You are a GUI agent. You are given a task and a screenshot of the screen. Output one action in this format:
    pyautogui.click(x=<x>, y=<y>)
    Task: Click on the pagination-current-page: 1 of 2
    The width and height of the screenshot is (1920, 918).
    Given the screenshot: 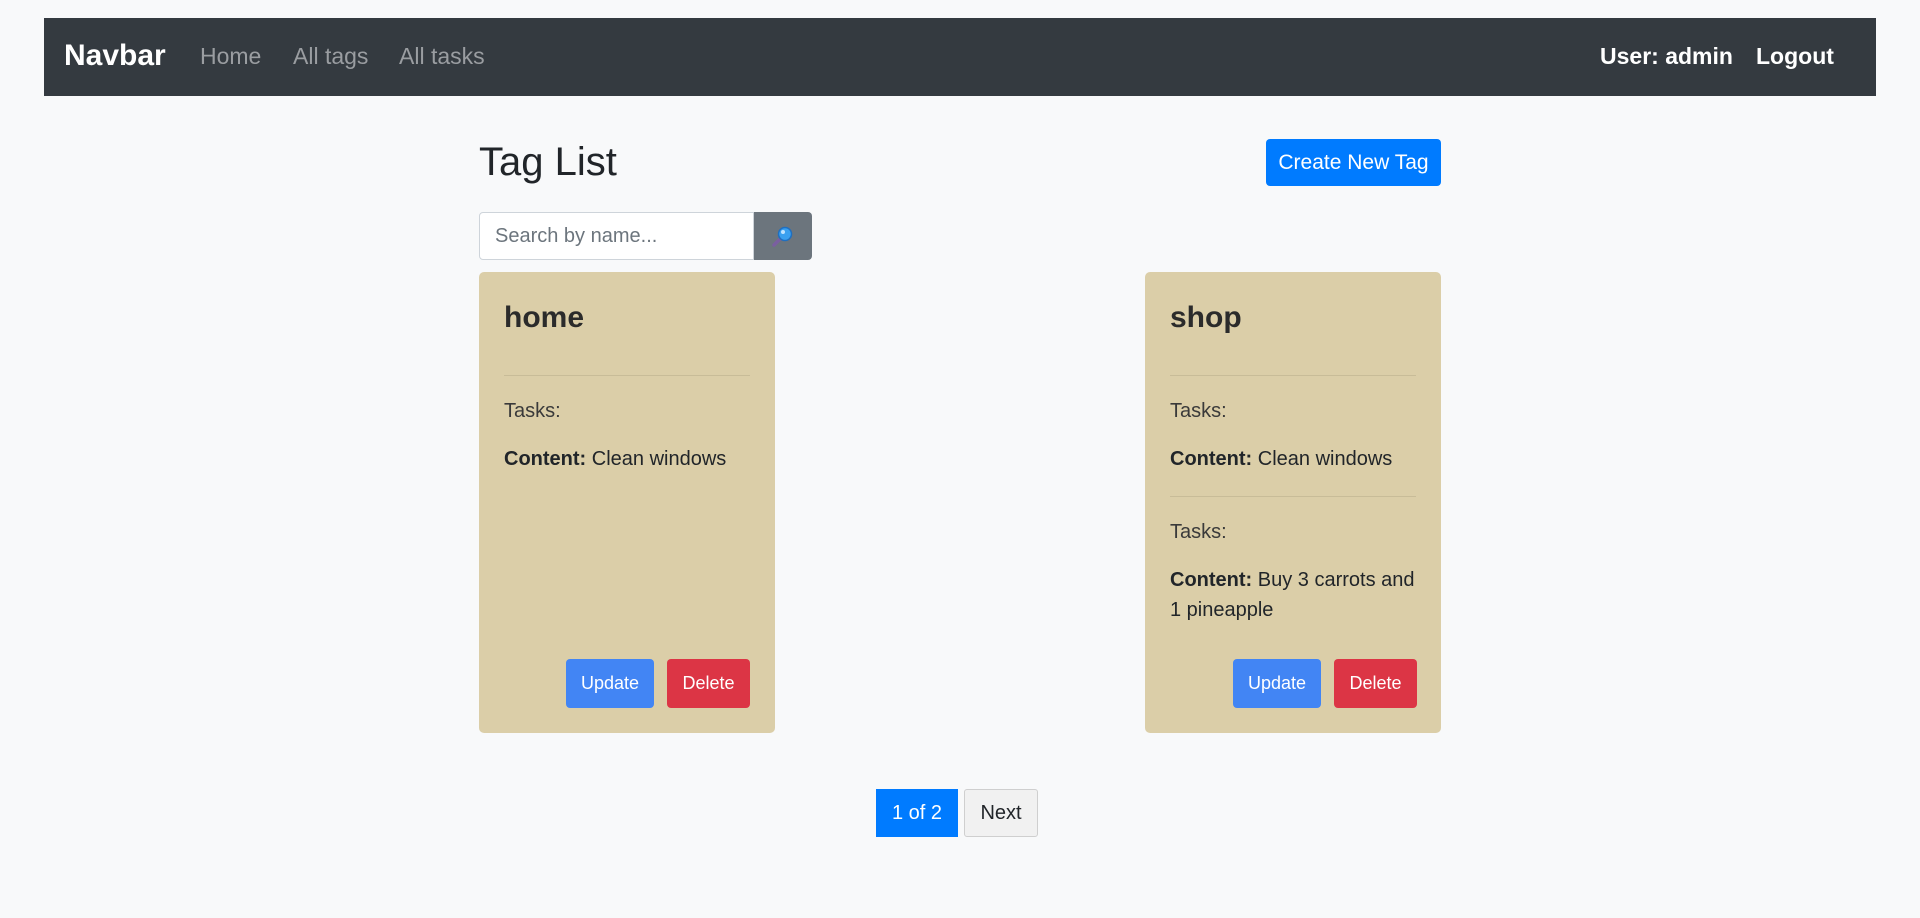 What is the action you would take?
    pyautogui.click(x=917, y=813)
    